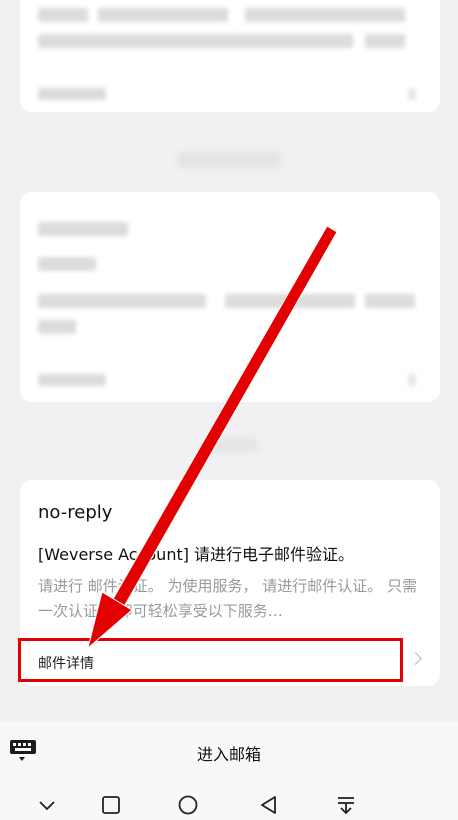 The height and width of the screenshot is (820, 458). I want to click on recents-square-icon, so click(111, 805).